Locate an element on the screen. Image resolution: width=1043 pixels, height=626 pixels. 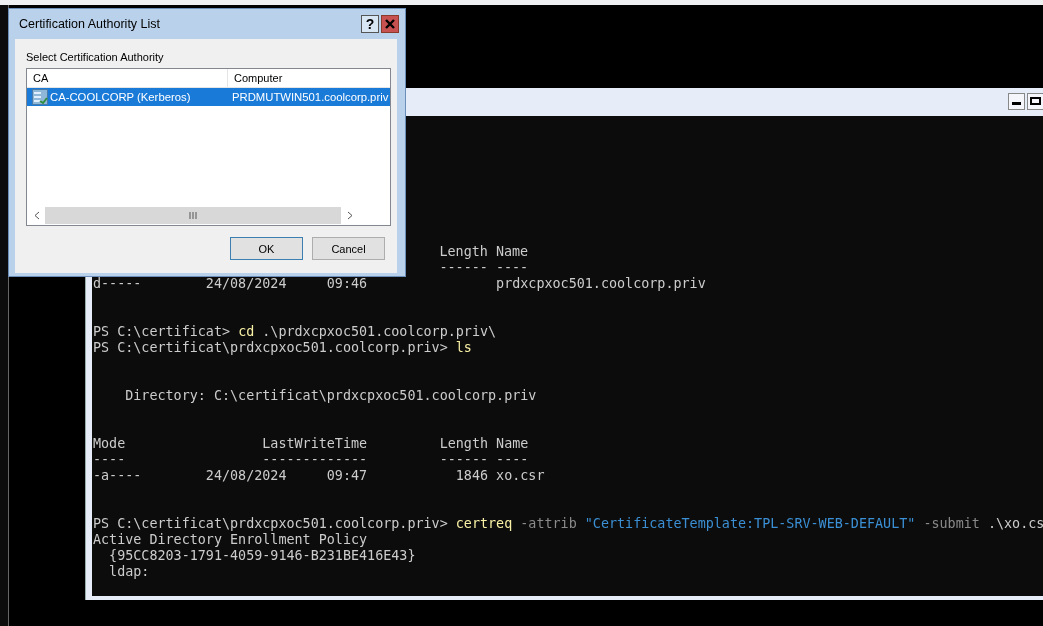
console-line: ------ ---- is located at coordinates (484, 268).